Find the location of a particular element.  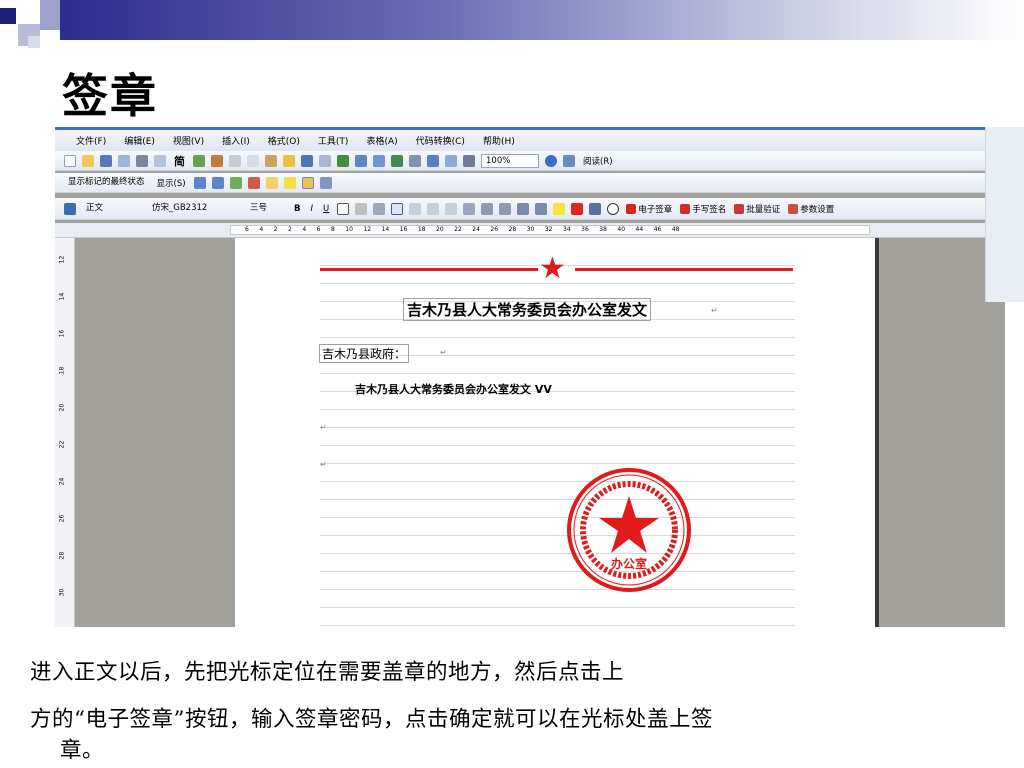

hyperlink-icon is located at coordinates (343, 160).